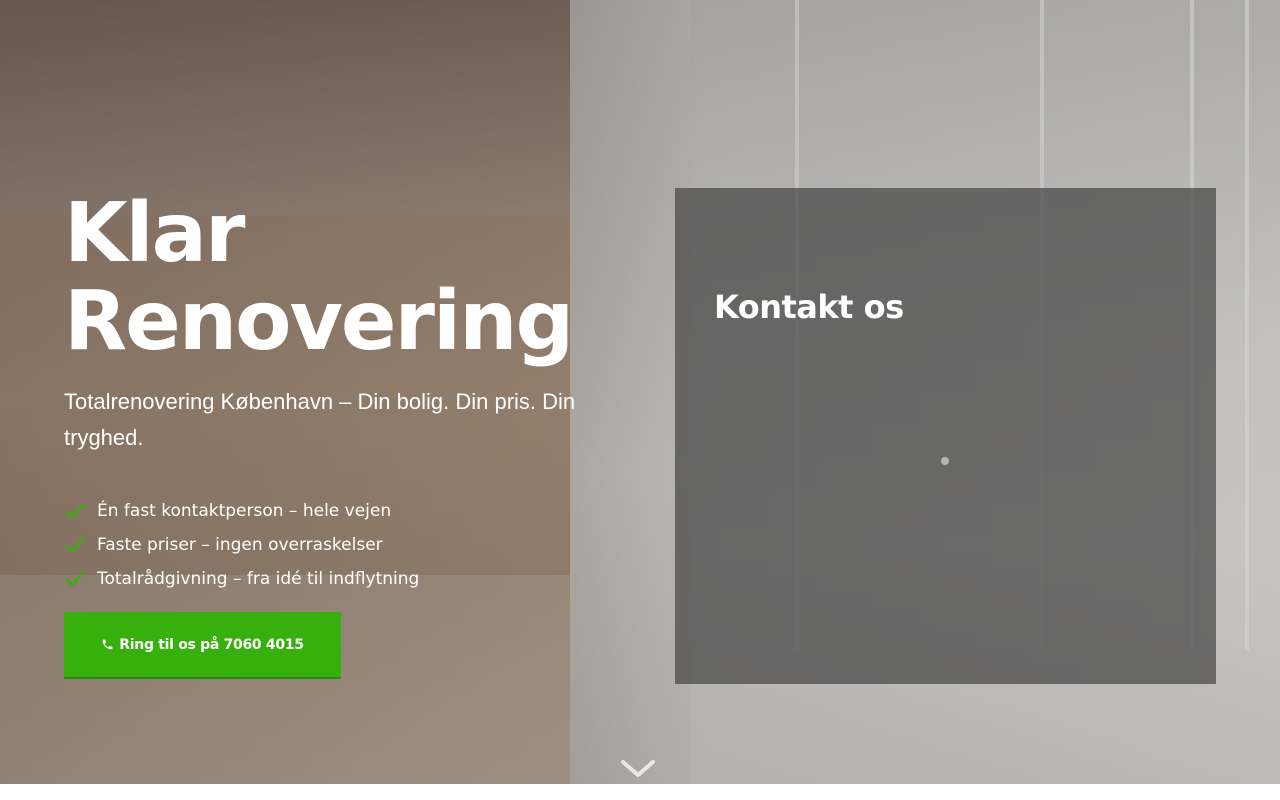 The height and width of the screenshot is (800, 1280). Describe the element at coordinates (319, 321) in the screenshot. I see `title-line-2: Renovering` at that location.